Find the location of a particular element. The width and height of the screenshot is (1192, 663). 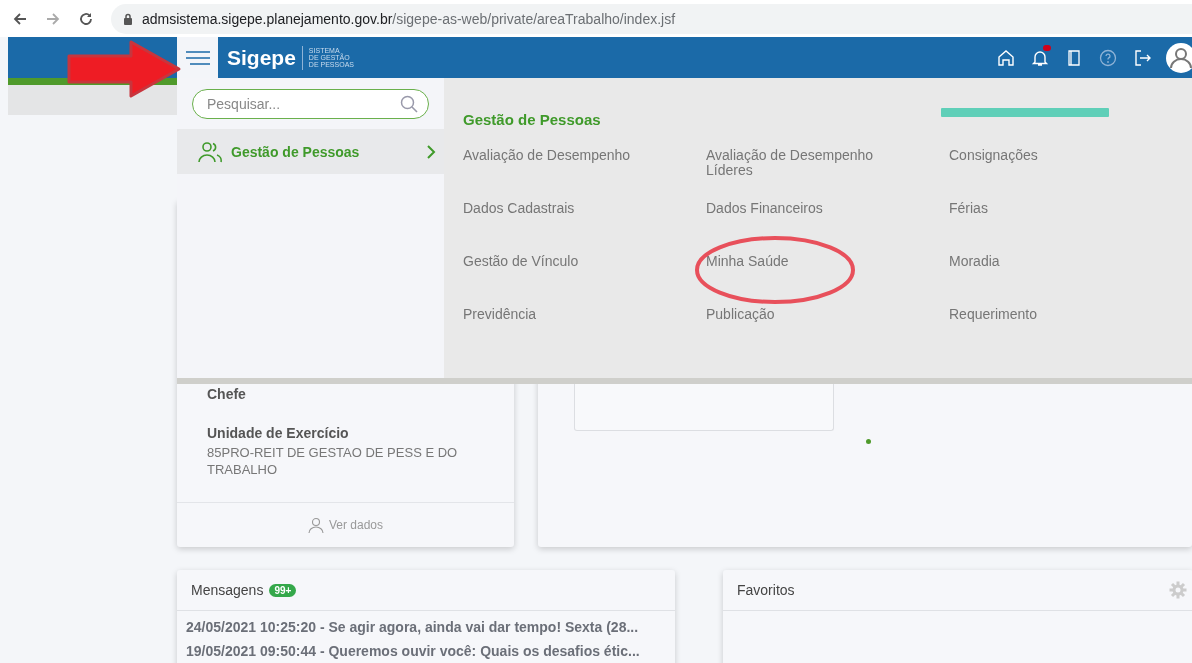

card-title: Favoritos is located at coordinates (766, 590).